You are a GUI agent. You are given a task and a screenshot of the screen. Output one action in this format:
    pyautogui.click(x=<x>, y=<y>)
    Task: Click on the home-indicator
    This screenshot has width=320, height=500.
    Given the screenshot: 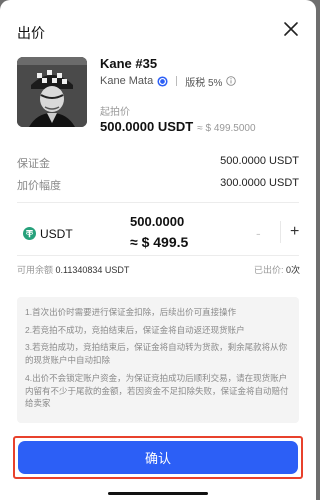 What is the action you would take?
    pyautogui.click(x=158, y=493)
    